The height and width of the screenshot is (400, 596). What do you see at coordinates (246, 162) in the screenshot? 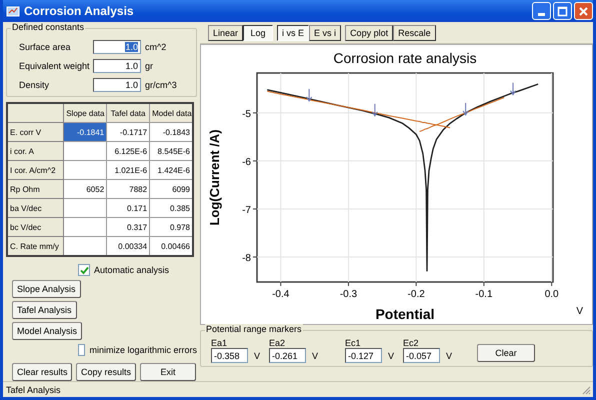
I see `tick-label: -6` at bounding box center [246, 162].